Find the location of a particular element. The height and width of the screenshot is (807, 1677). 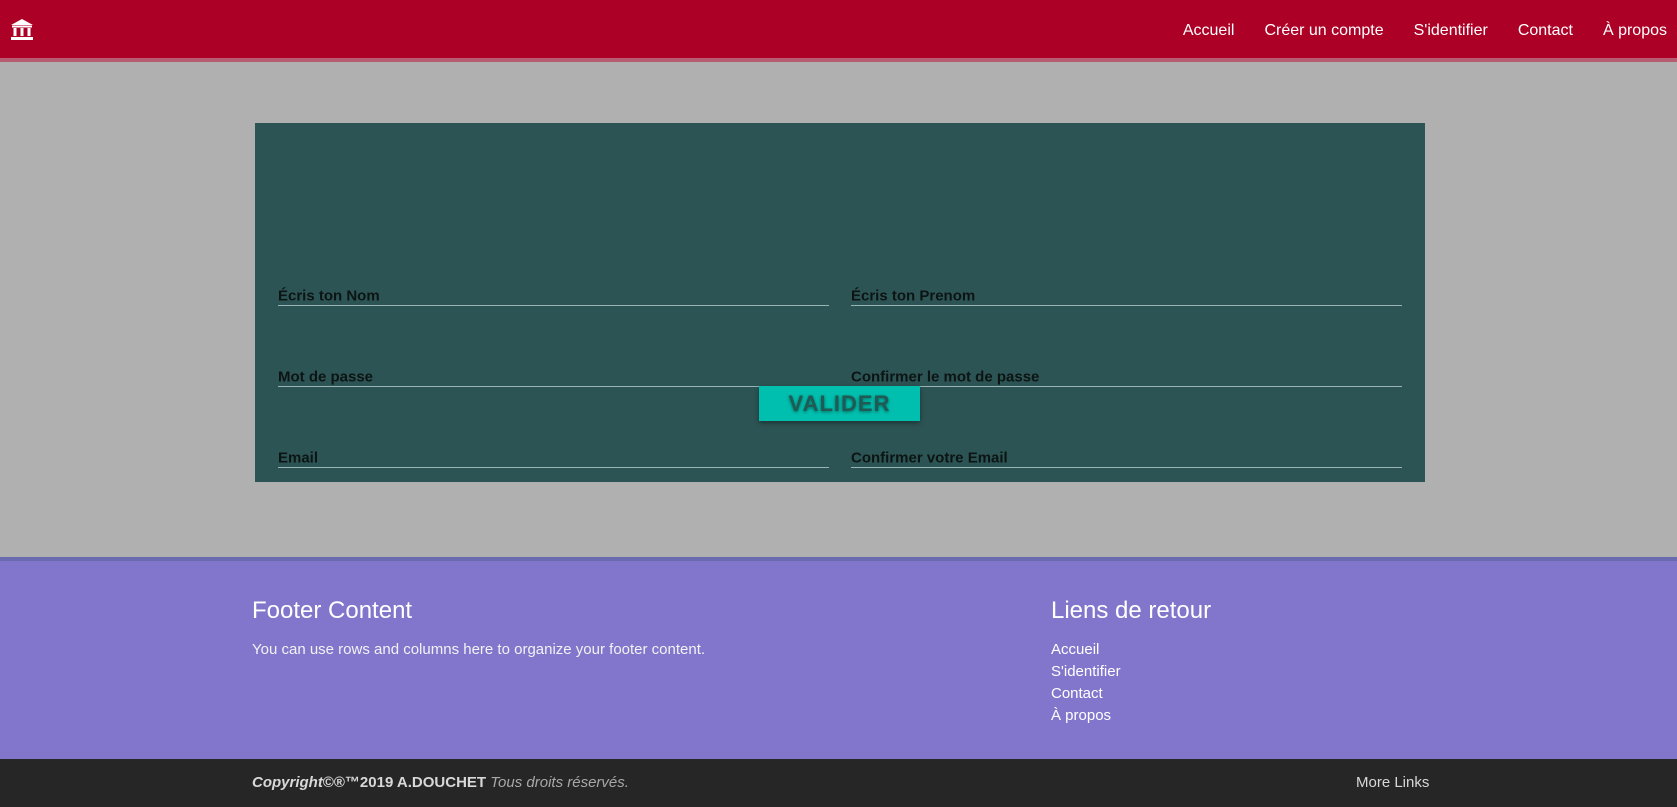

list-item: S'identifier is located at coordinates (1086, 674).